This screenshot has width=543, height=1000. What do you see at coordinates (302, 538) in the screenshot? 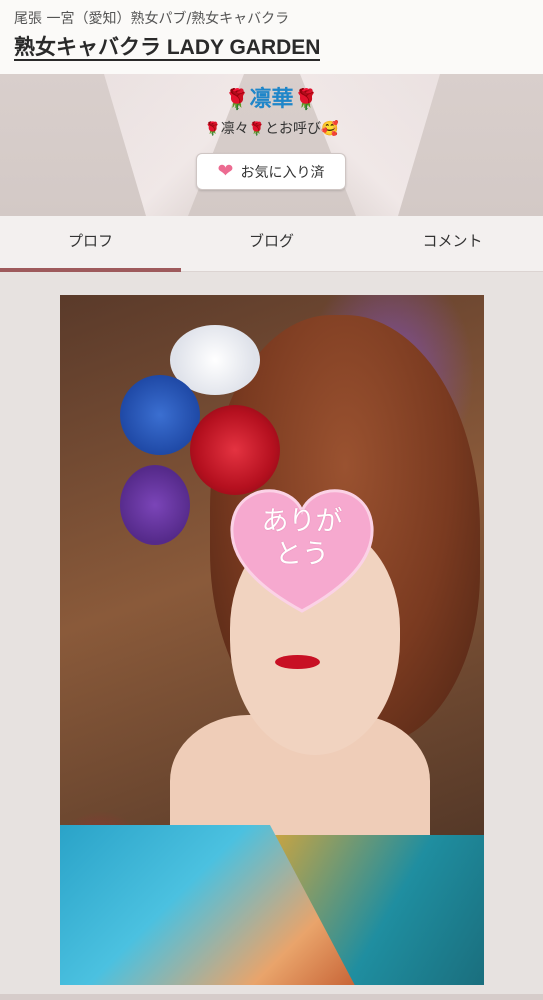
I see `sticker-text: ありが とう` at bounding box center [302, 538].